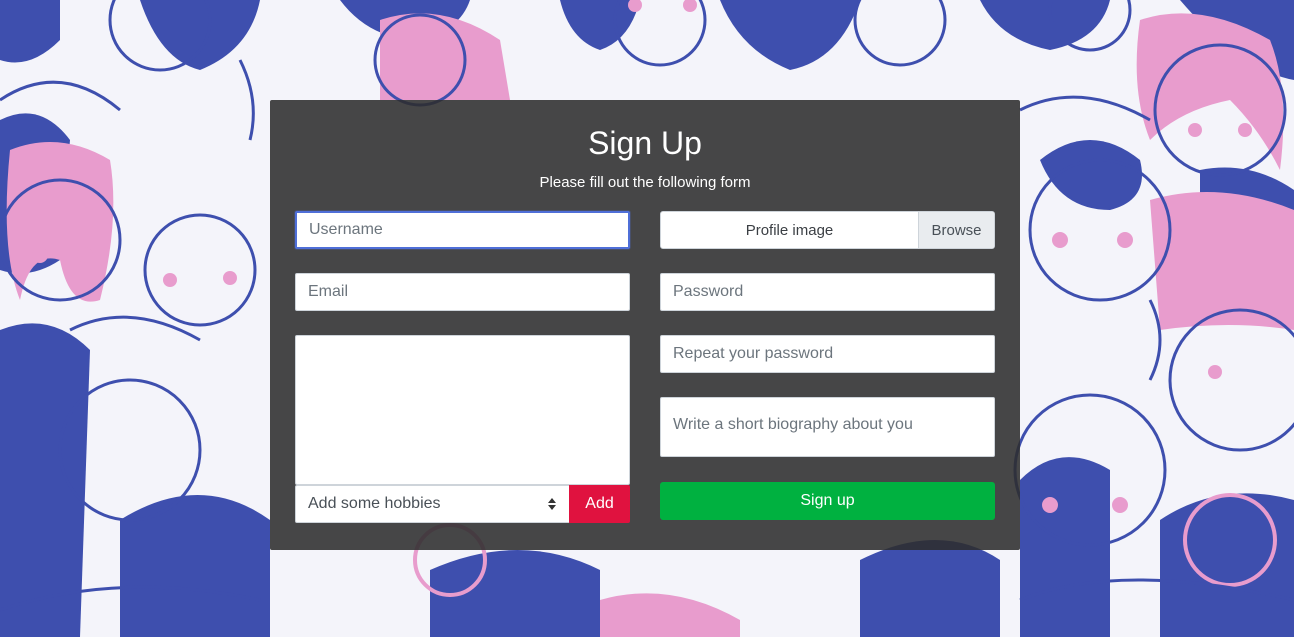 This screenshot has height=637, width=1294. Describe the element at coordinates (827, 292) in the screenshot. I see `password-input` at that location.